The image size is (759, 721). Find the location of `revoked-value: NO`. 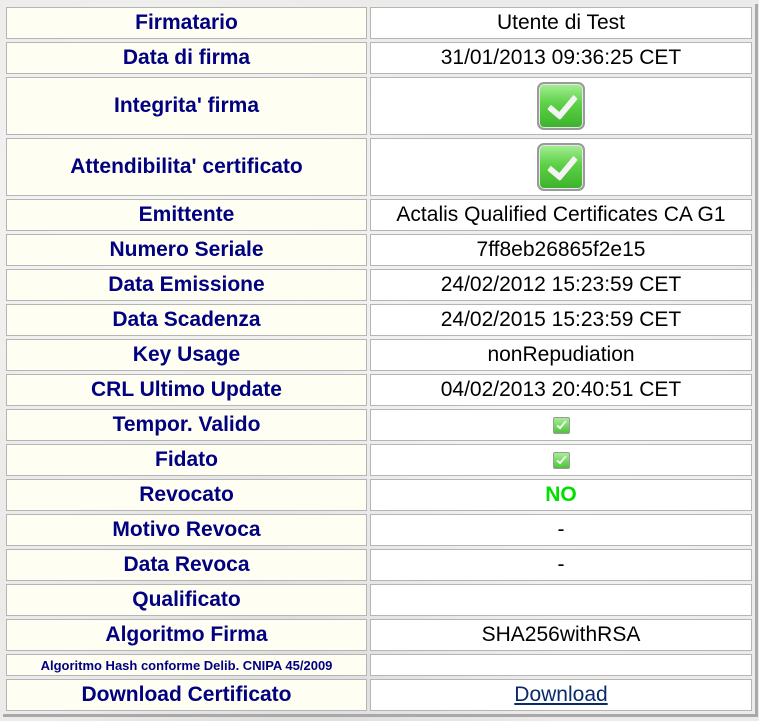

revoked-value: NO is located at coordinates (561, 494).